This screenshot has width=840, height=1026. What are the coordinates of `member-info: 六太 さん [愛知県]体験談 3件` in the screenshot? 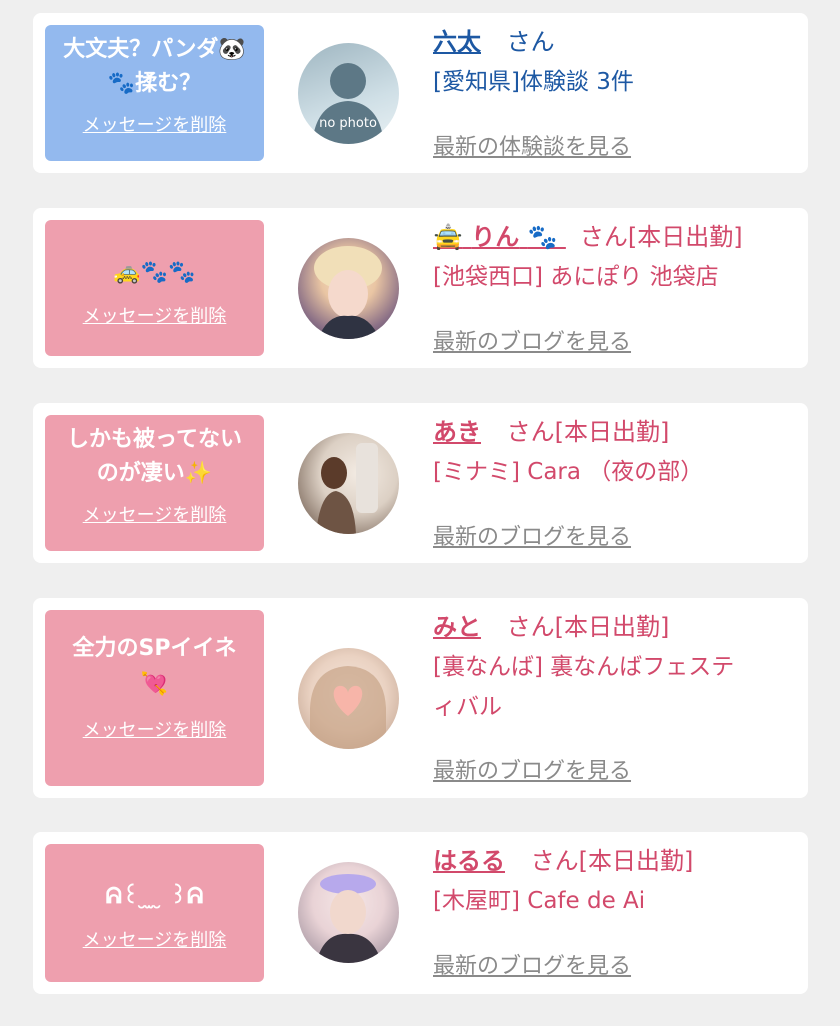 It's located at (612, 63).